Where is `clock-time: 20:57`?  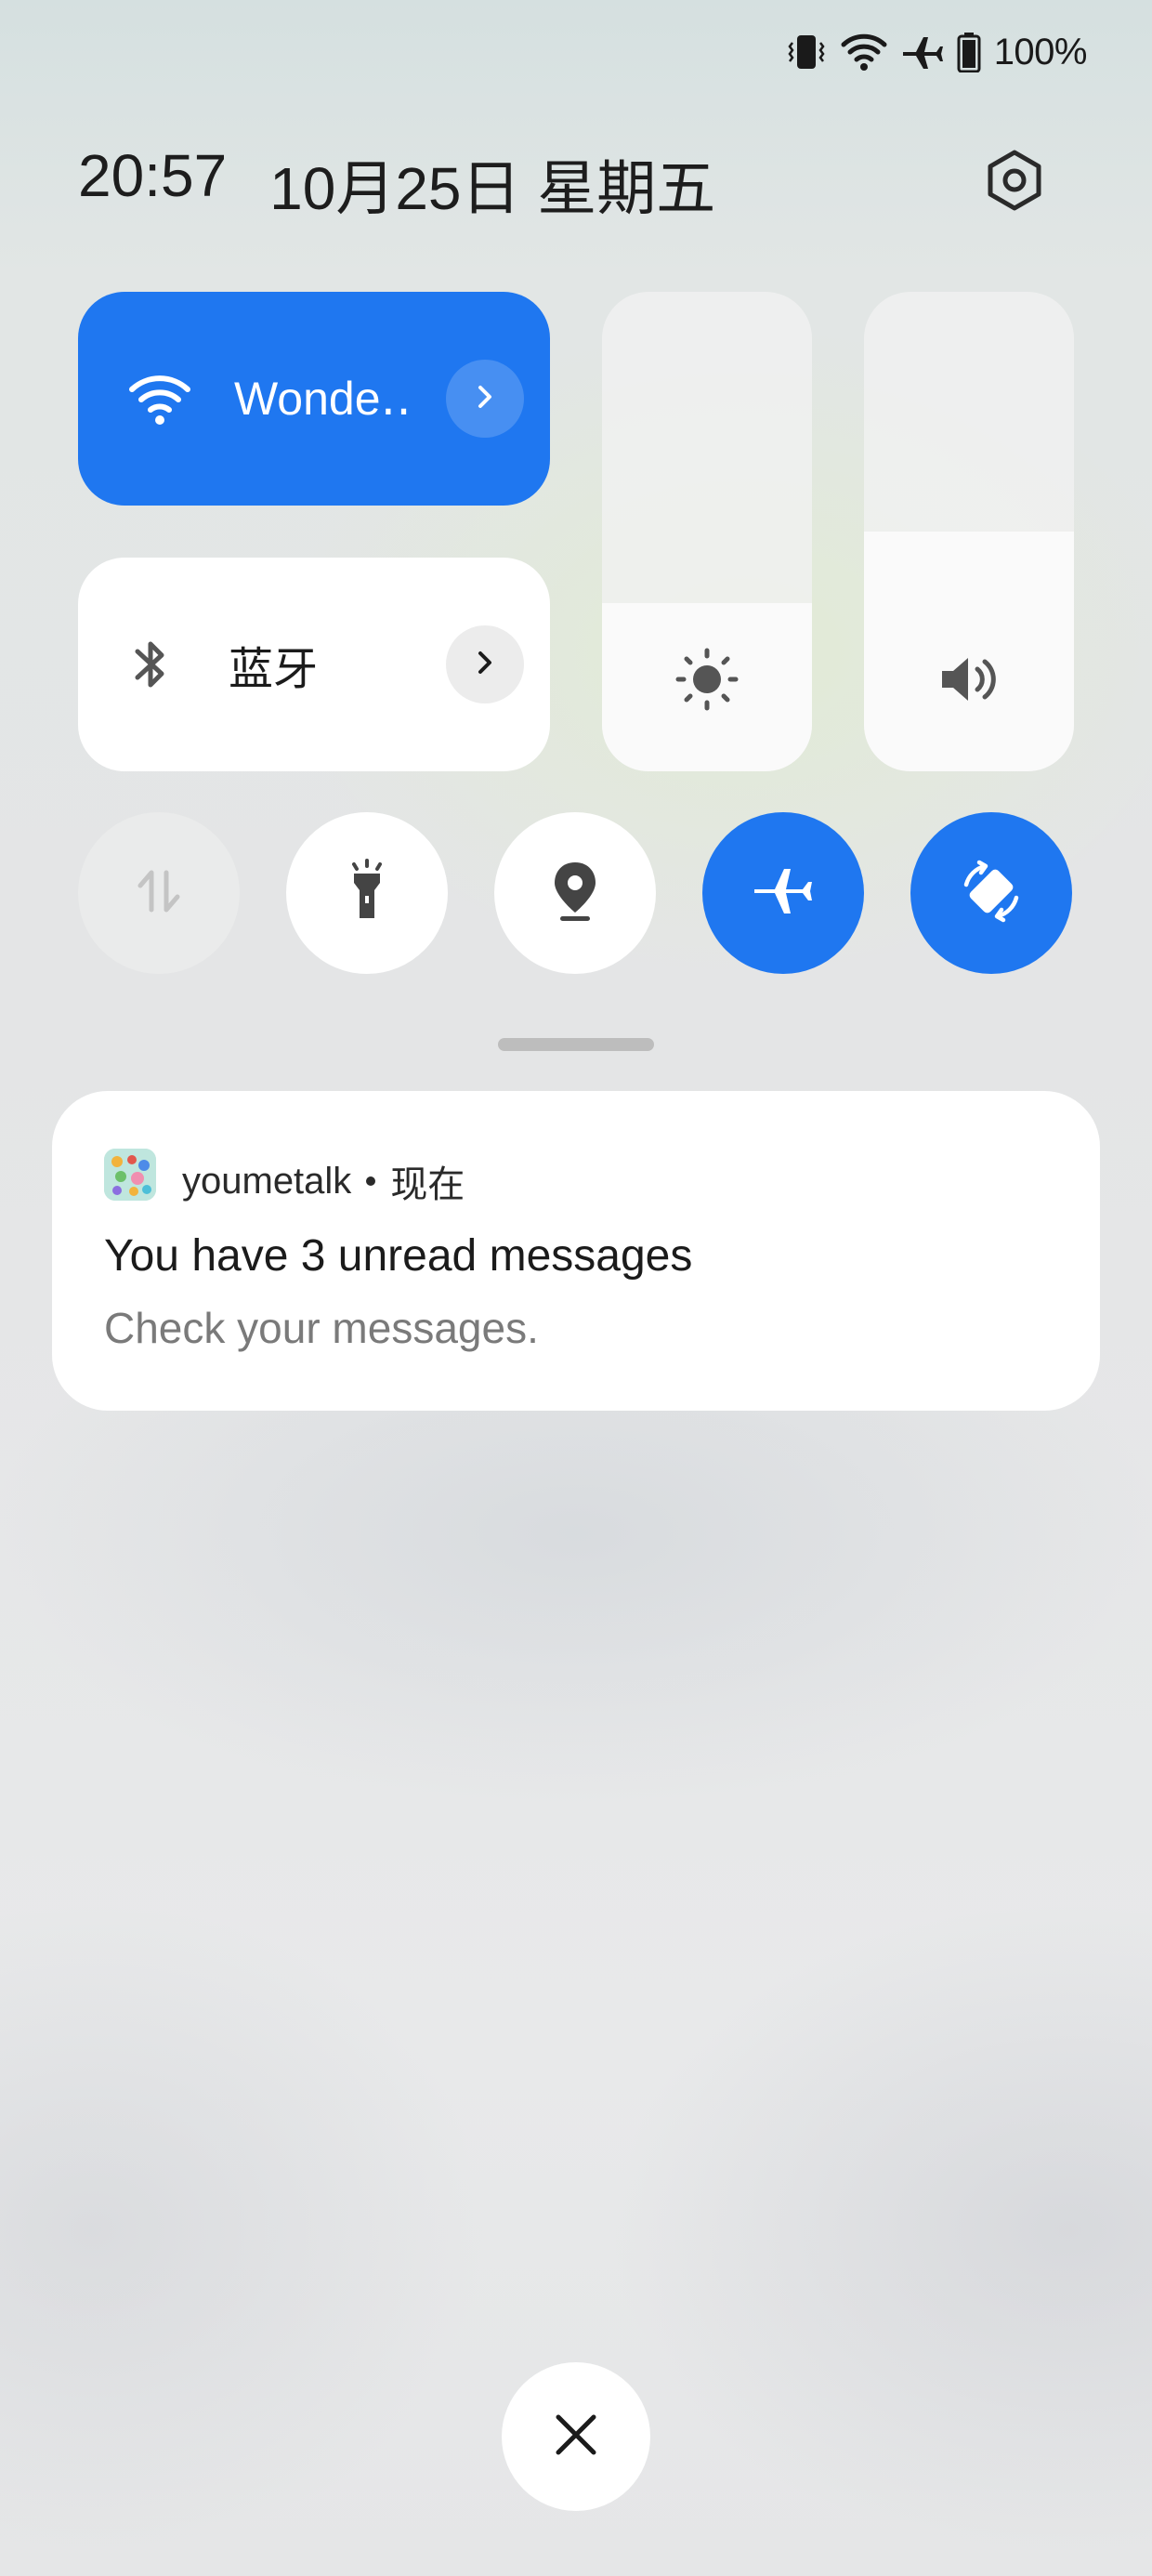
clock-time: 20:57 is located at coordinates (153, 175).